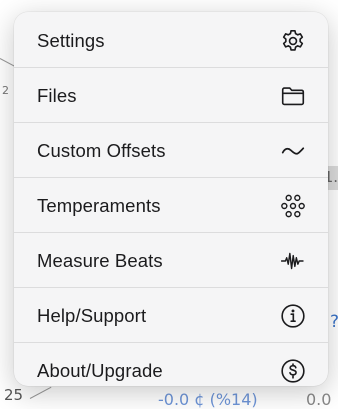  I want to click on info-icon, so click(293, 316).